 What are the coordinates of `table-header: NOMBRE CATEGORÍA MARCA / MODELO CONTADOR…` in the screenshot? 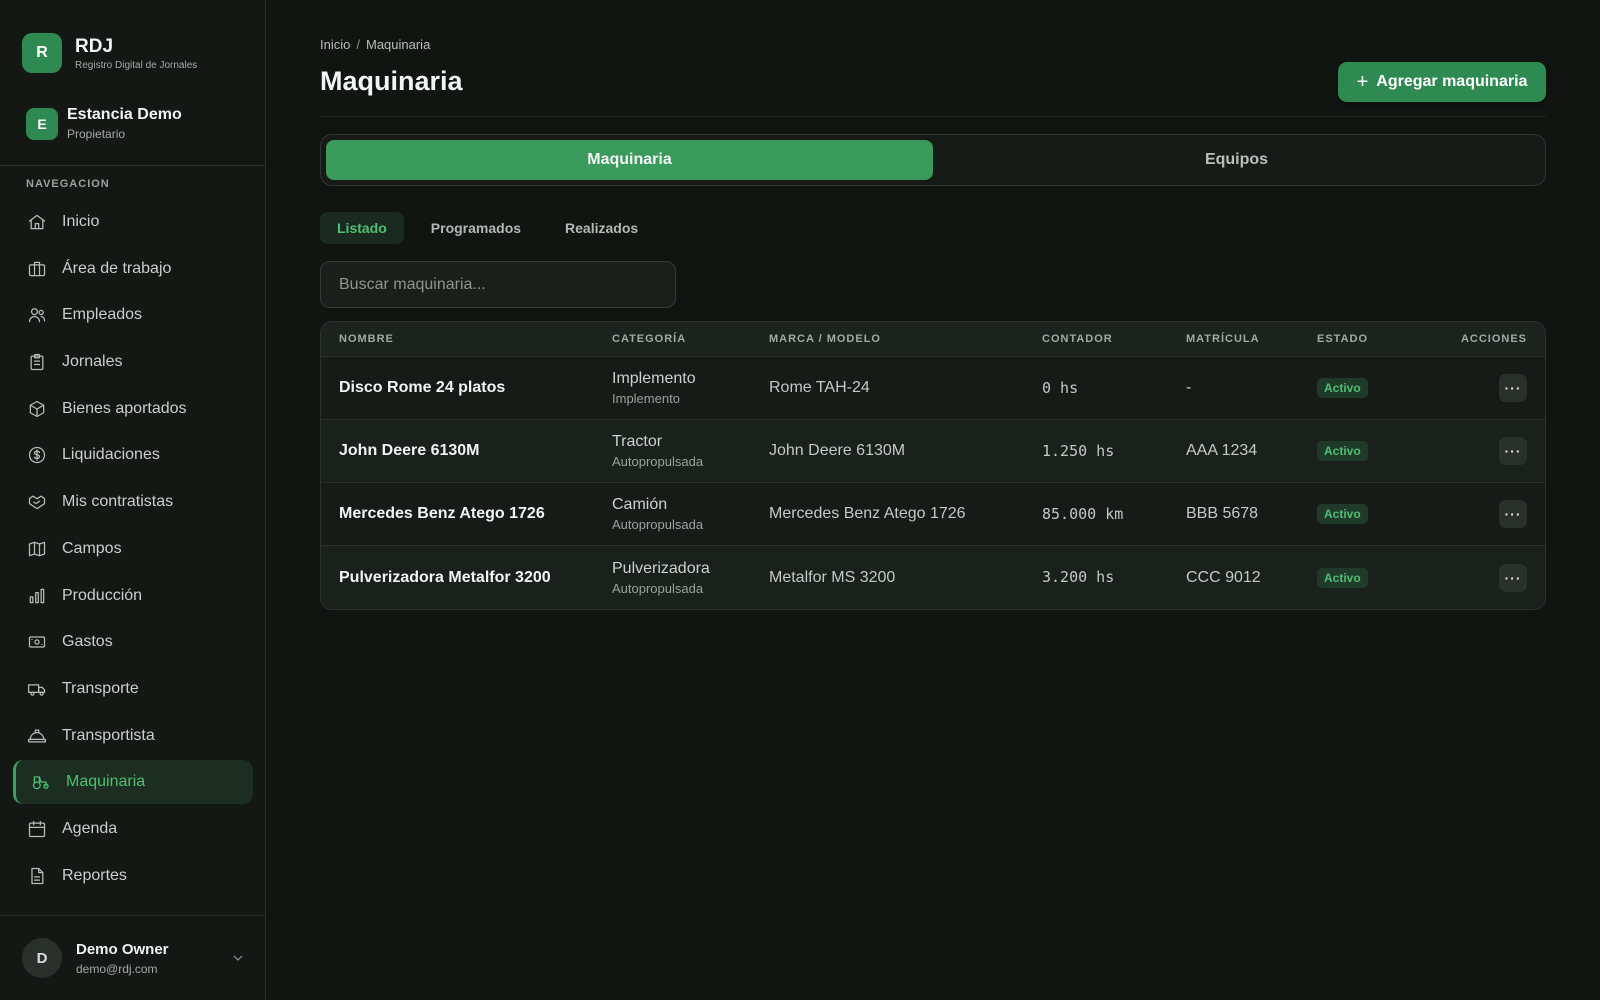 It's located at (933, 339).